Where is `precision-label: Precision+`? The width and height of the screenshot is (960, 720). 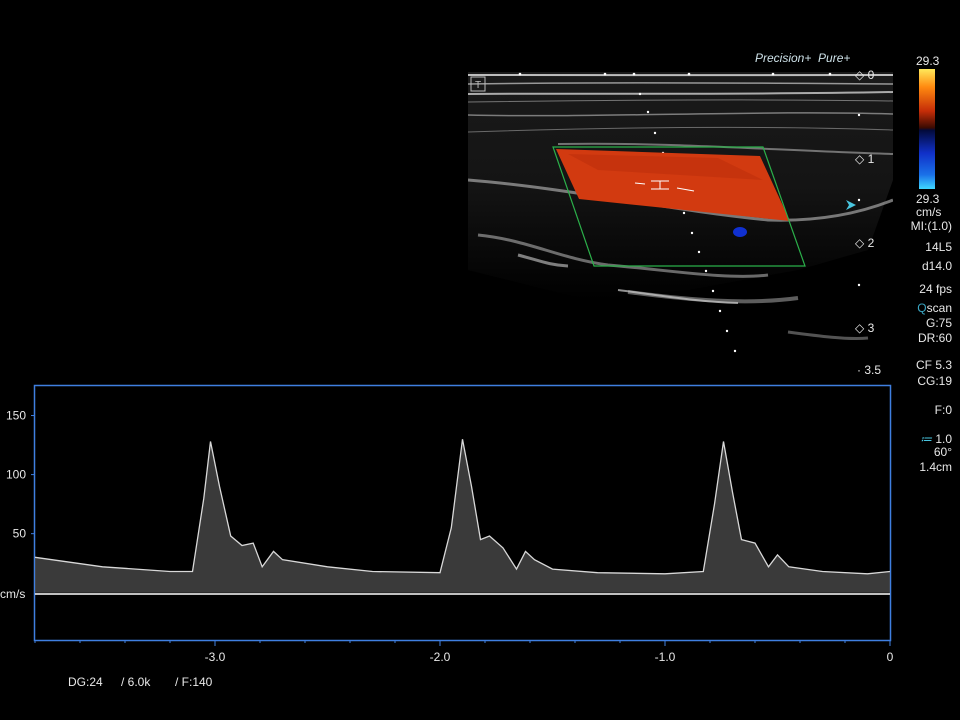 precision-label: Precision+ is located at coordinates (783, 58).